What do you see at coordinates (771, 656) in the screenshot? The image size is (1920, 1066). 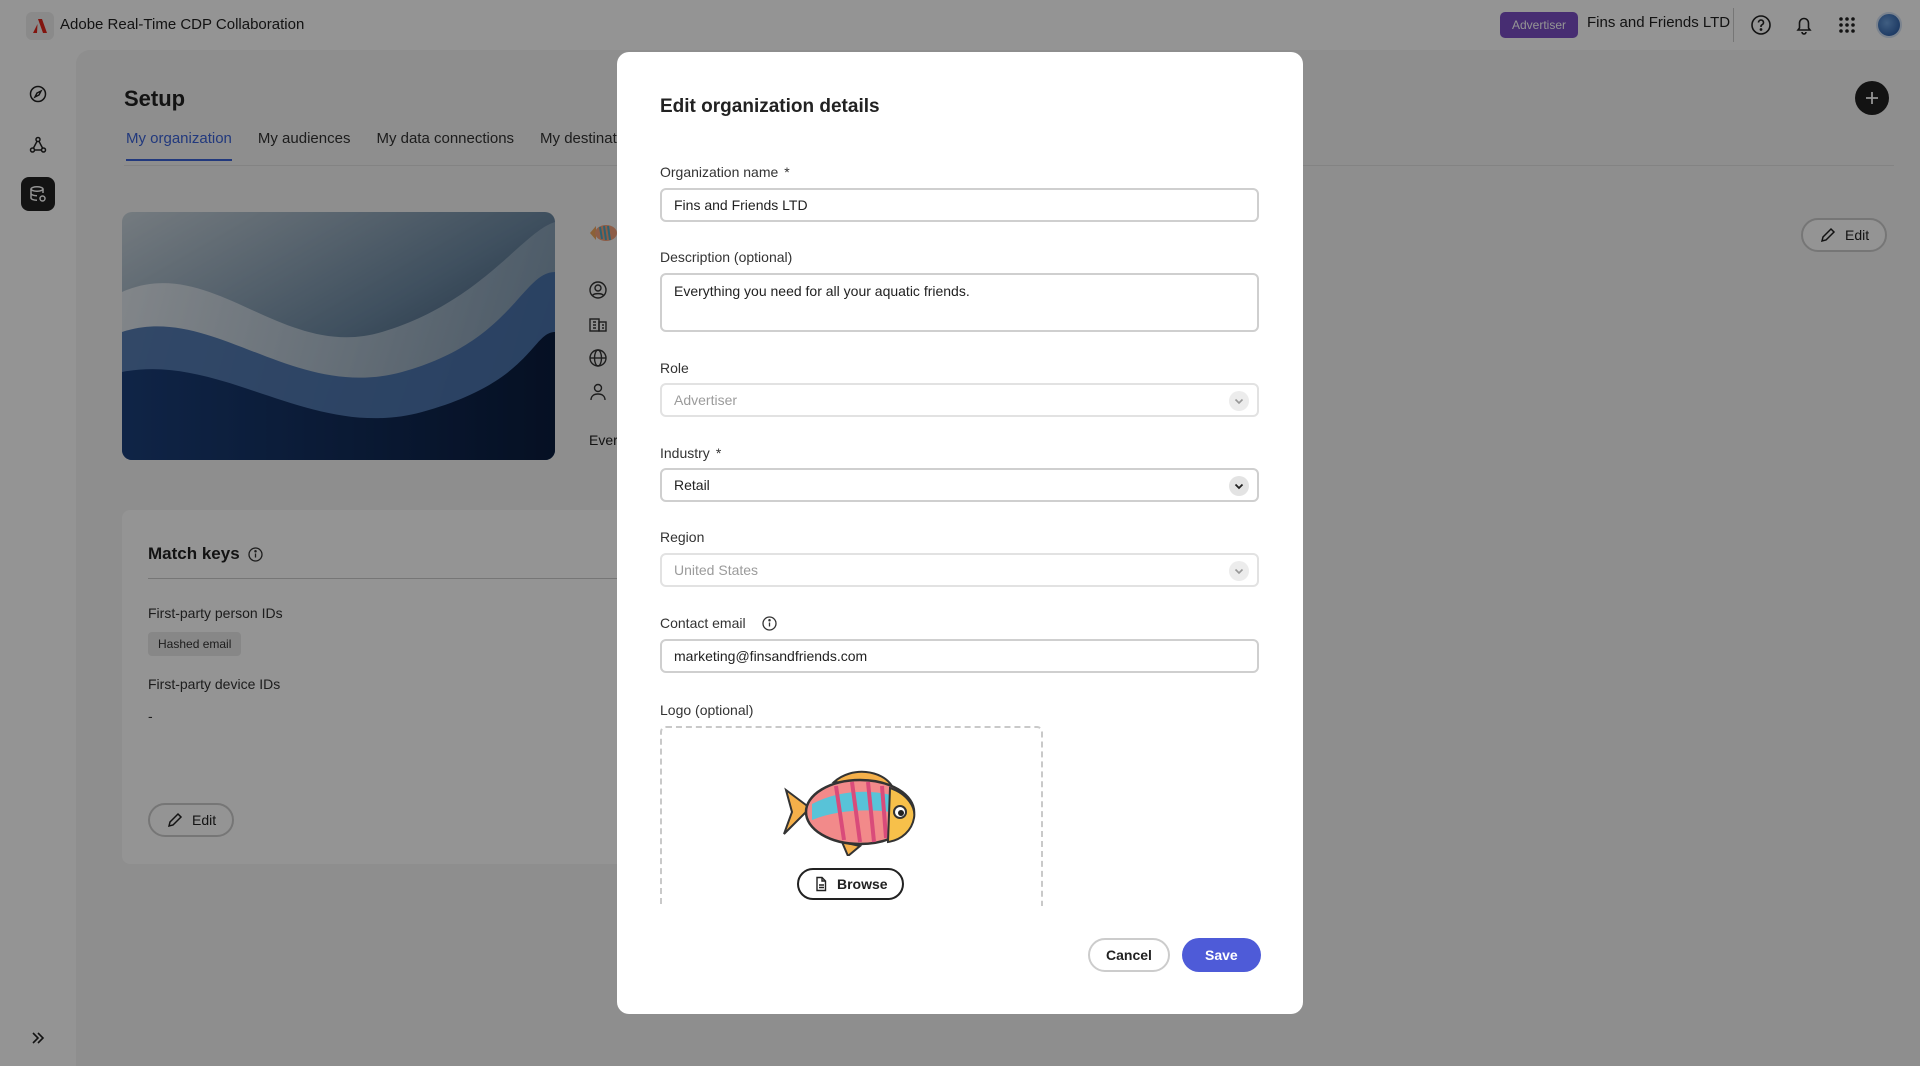 I see `contact-email-value: marketing@finsandfriends.com` at bounding box center [771, 656].